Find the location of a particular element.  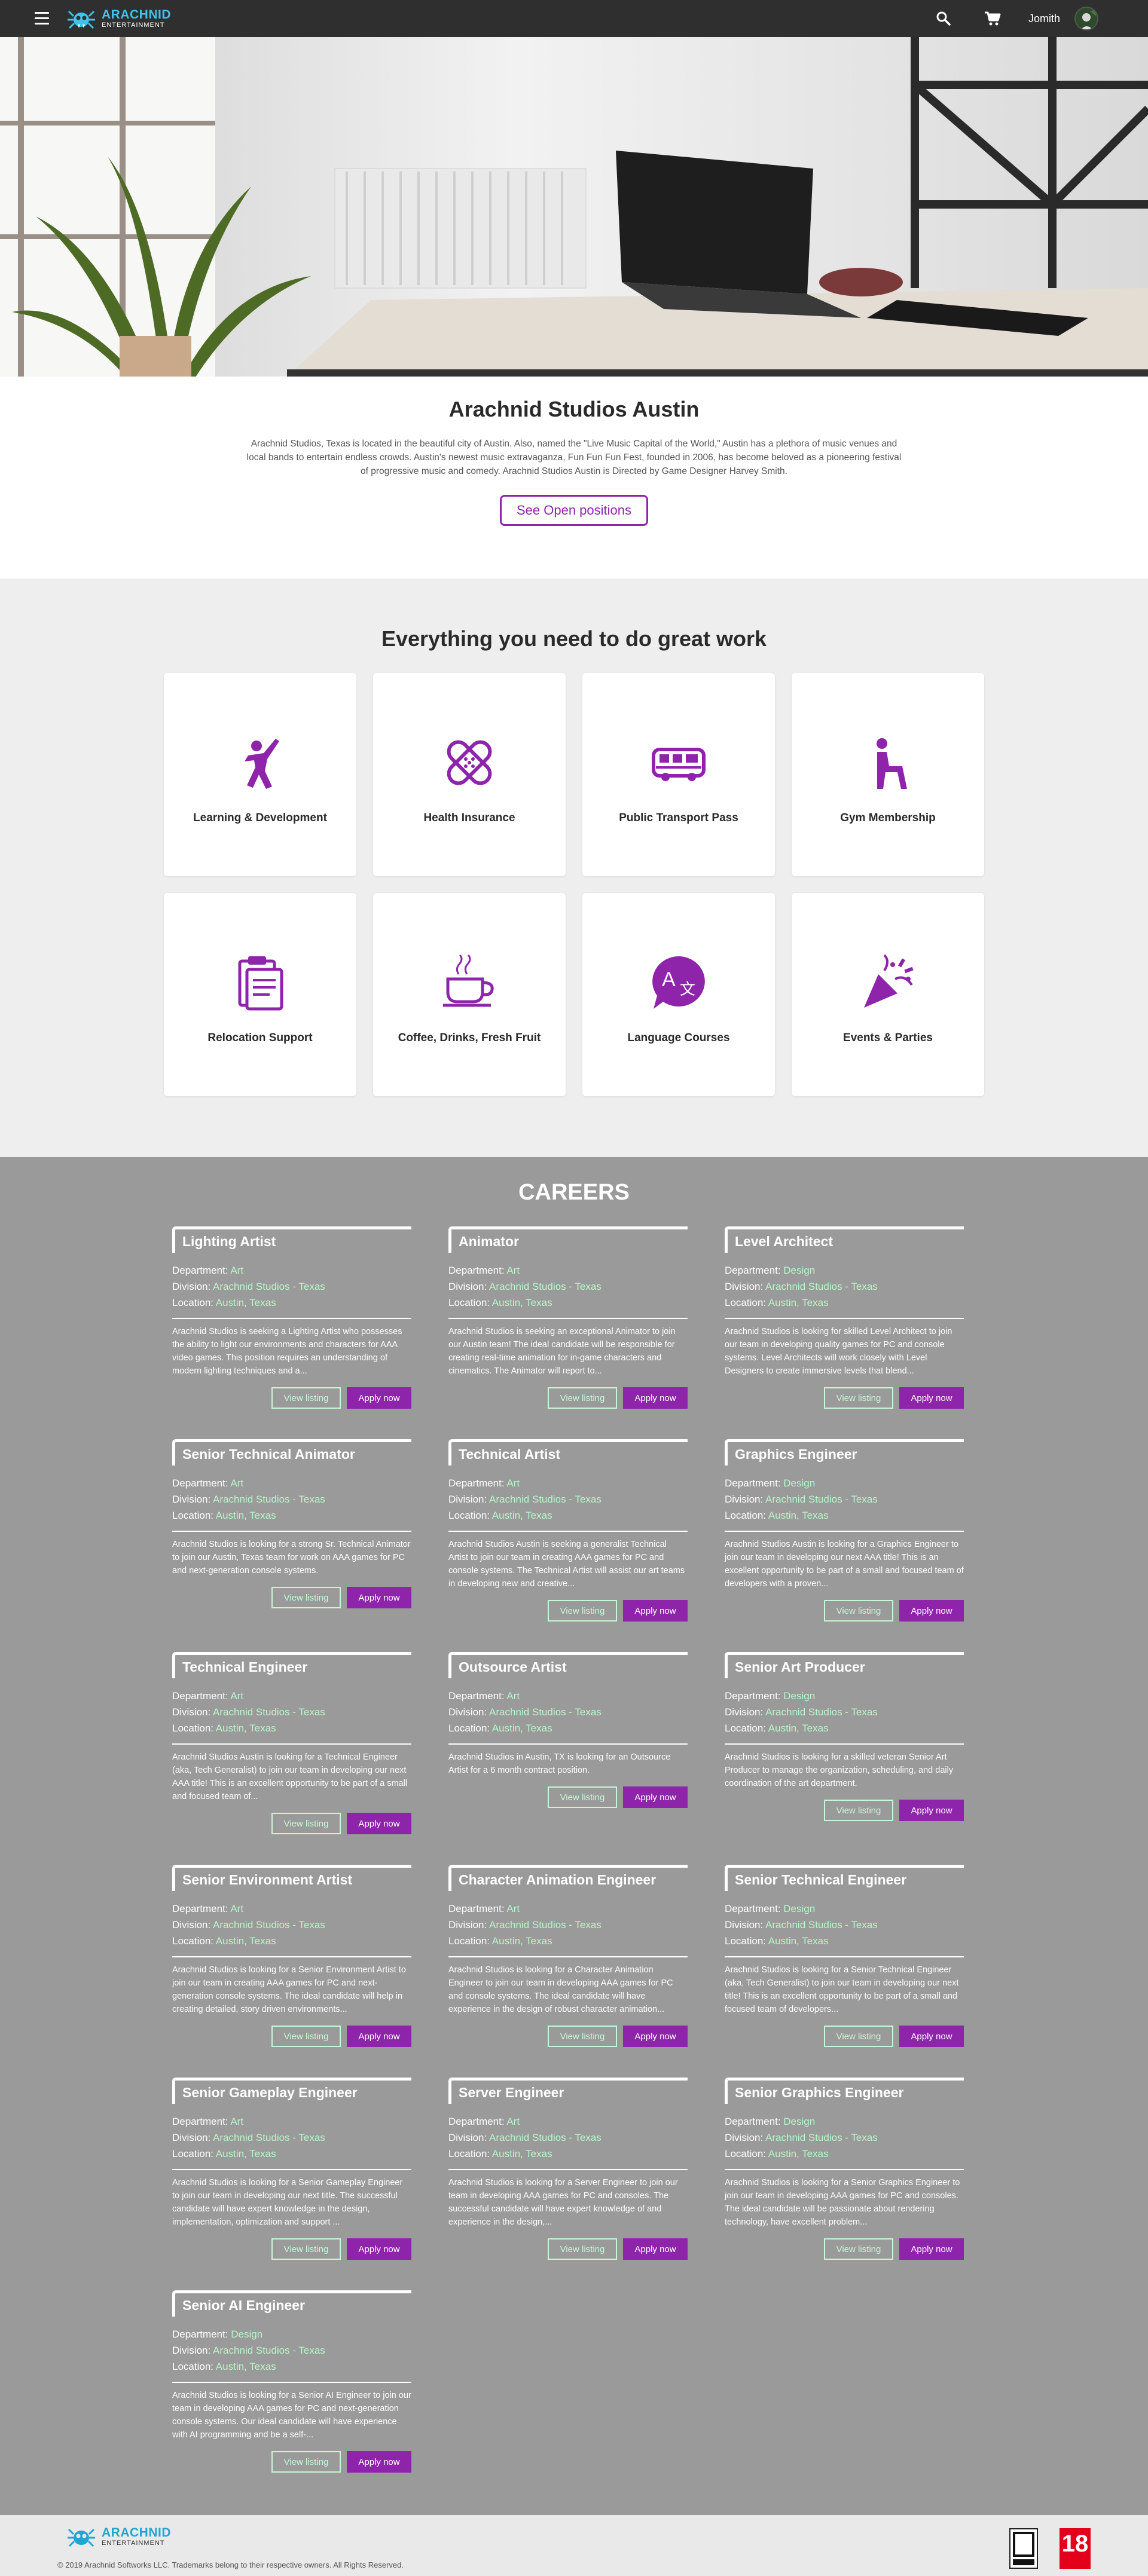

see-open-positions-button: See Open positions is located at coordinates (574, 510).